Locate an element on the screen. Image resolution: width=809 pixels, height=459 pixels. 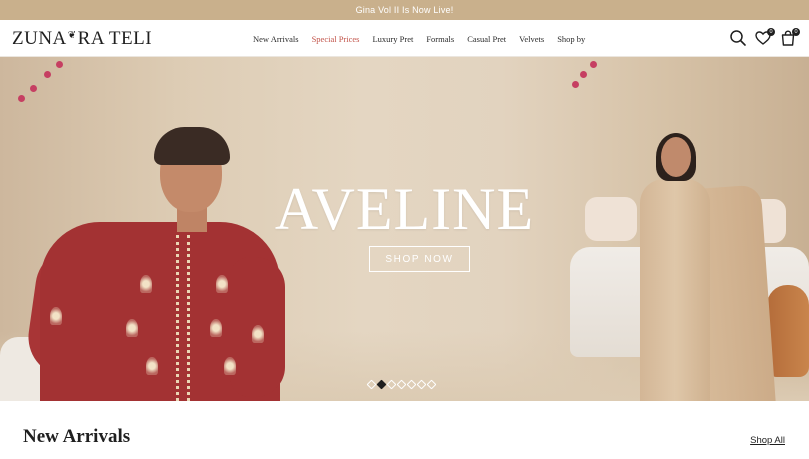
nav-velvets: Velvets is located at coordinates (531, 39).